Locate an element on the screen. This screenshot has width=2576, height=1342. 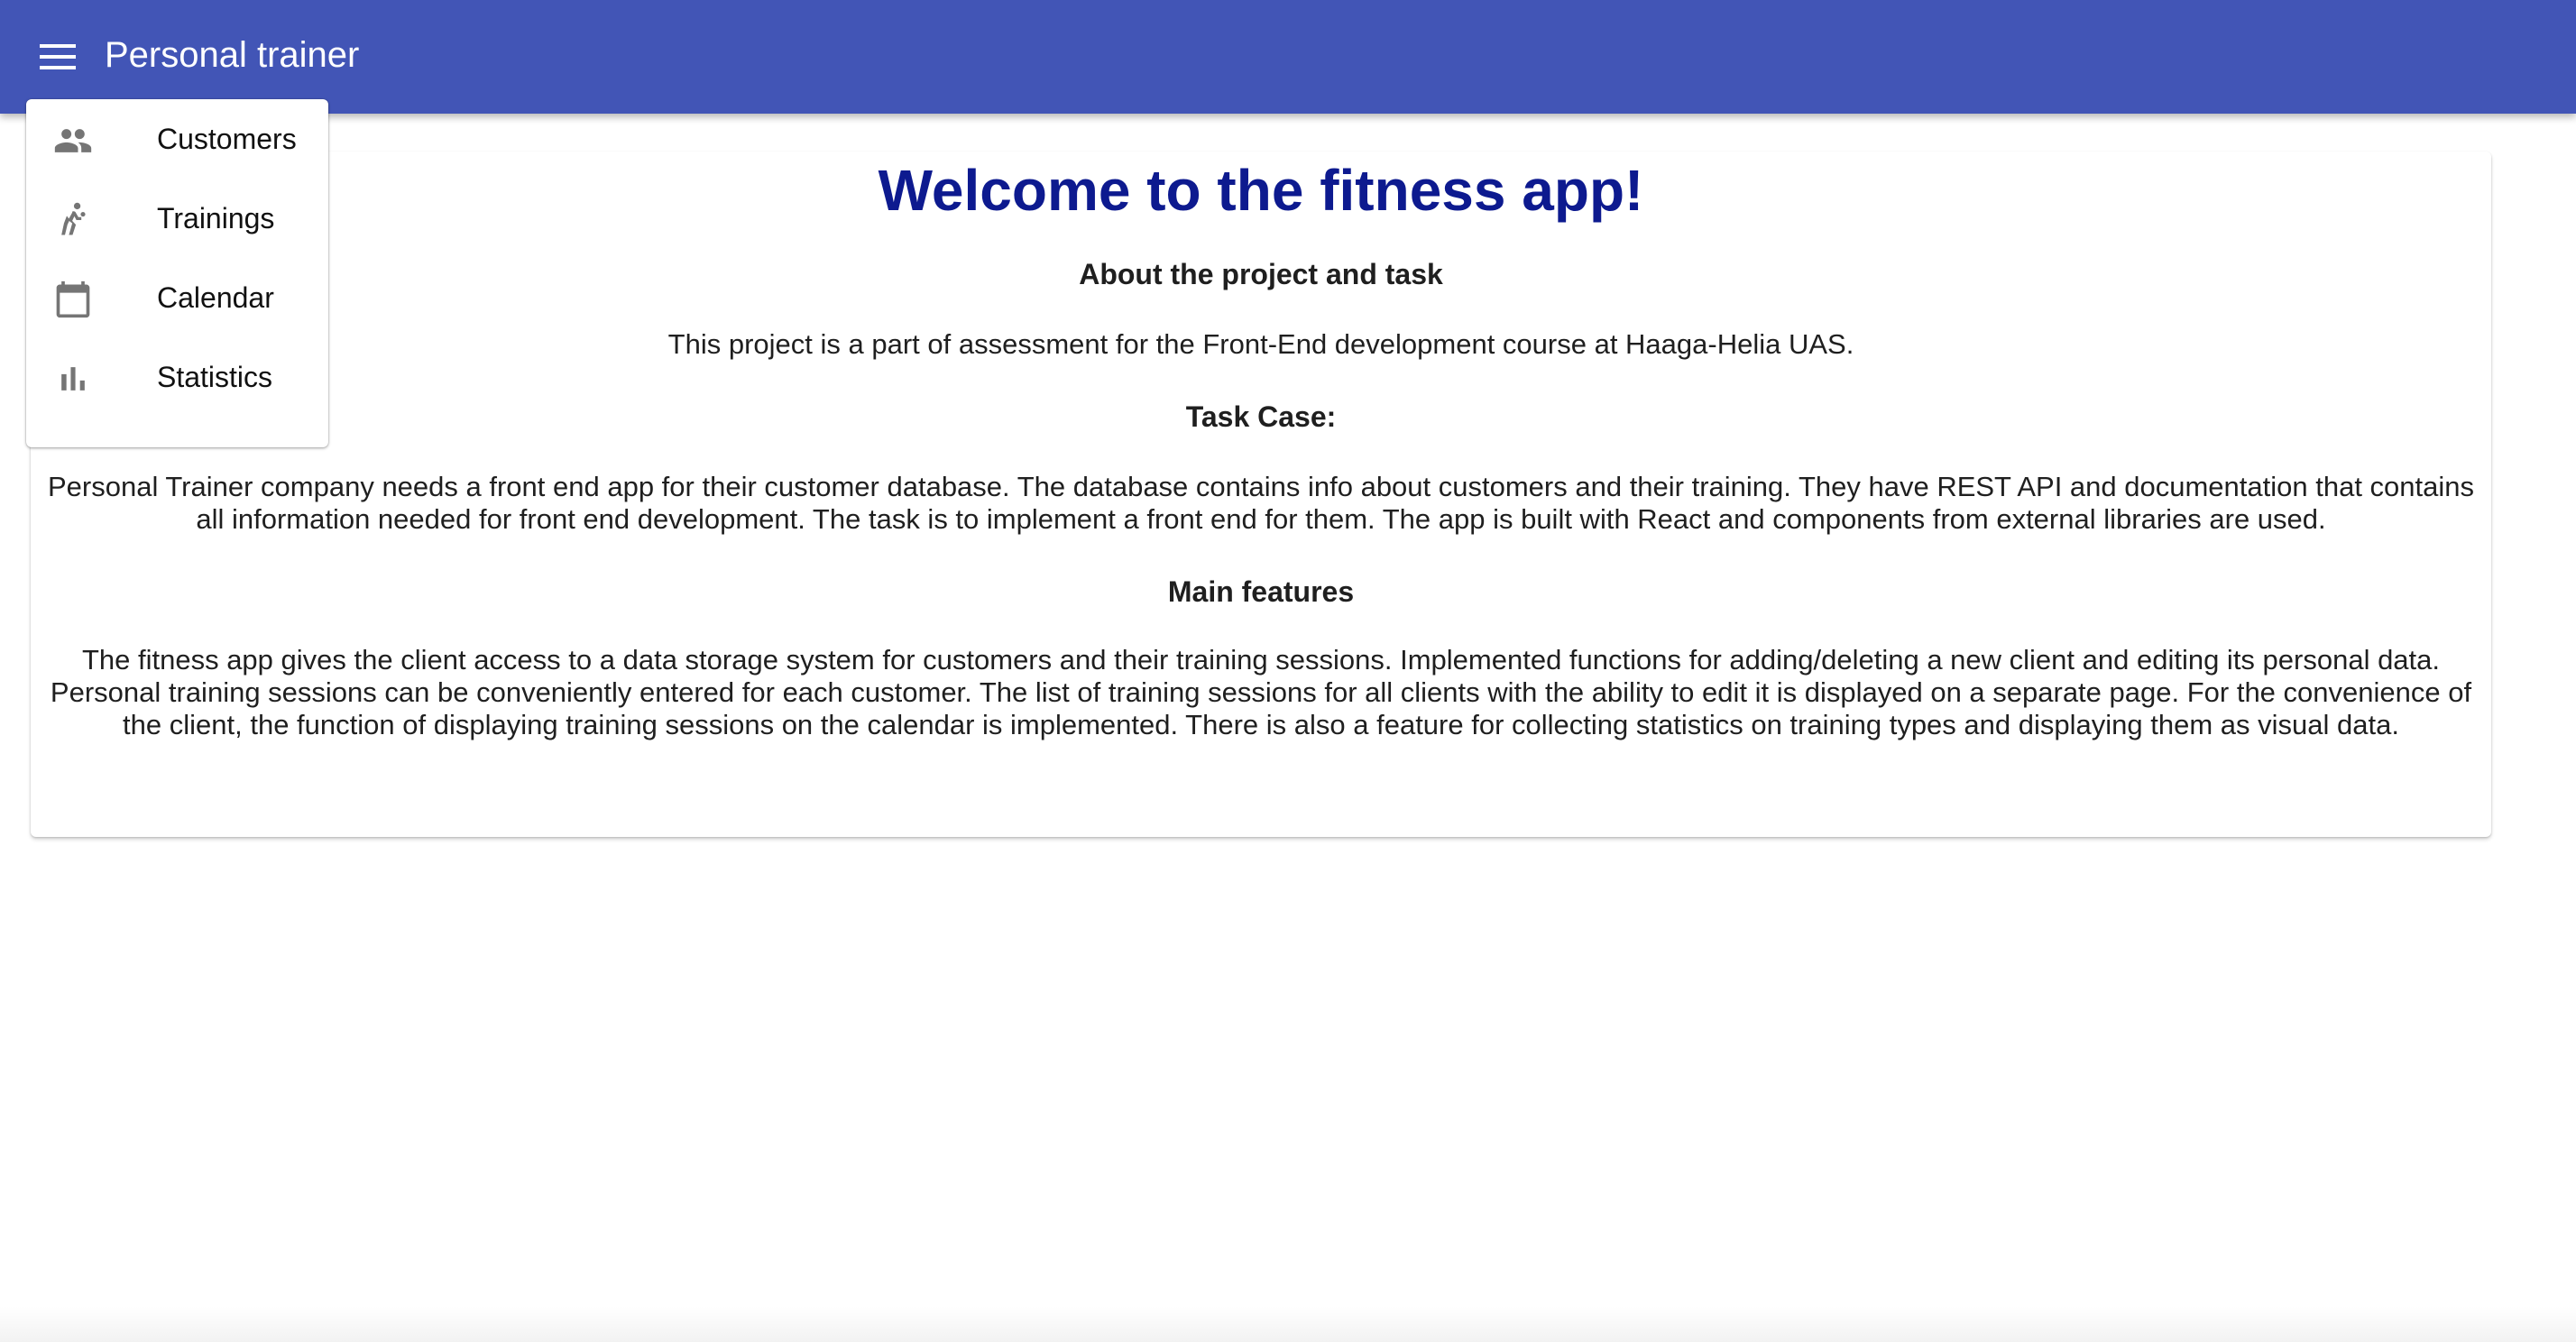
menu-item-label: Customers is located at coordinates (227, 139).